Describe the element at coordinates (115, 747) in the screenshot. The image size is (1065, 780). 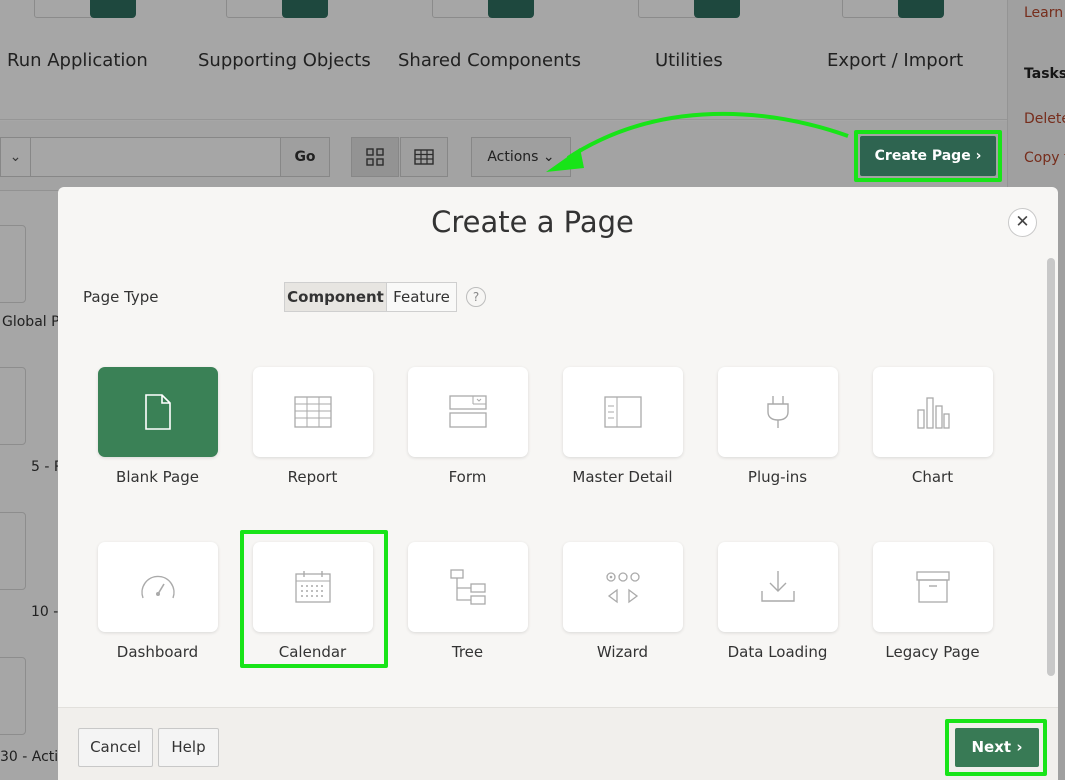
I see `cancel-button: Cancel` at that location.